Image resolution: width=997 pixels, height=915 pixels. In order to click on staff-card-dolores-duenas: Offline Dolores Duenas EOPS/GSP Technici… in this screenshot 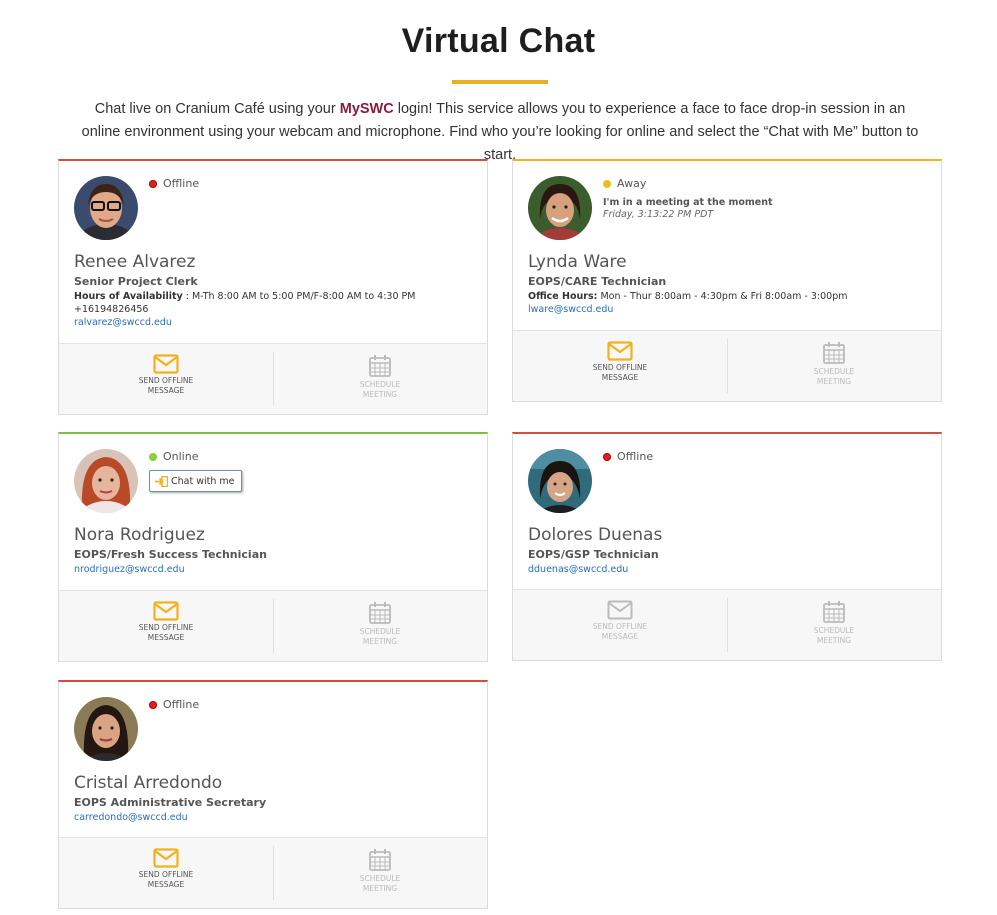, I will do `click(727, 546)`.